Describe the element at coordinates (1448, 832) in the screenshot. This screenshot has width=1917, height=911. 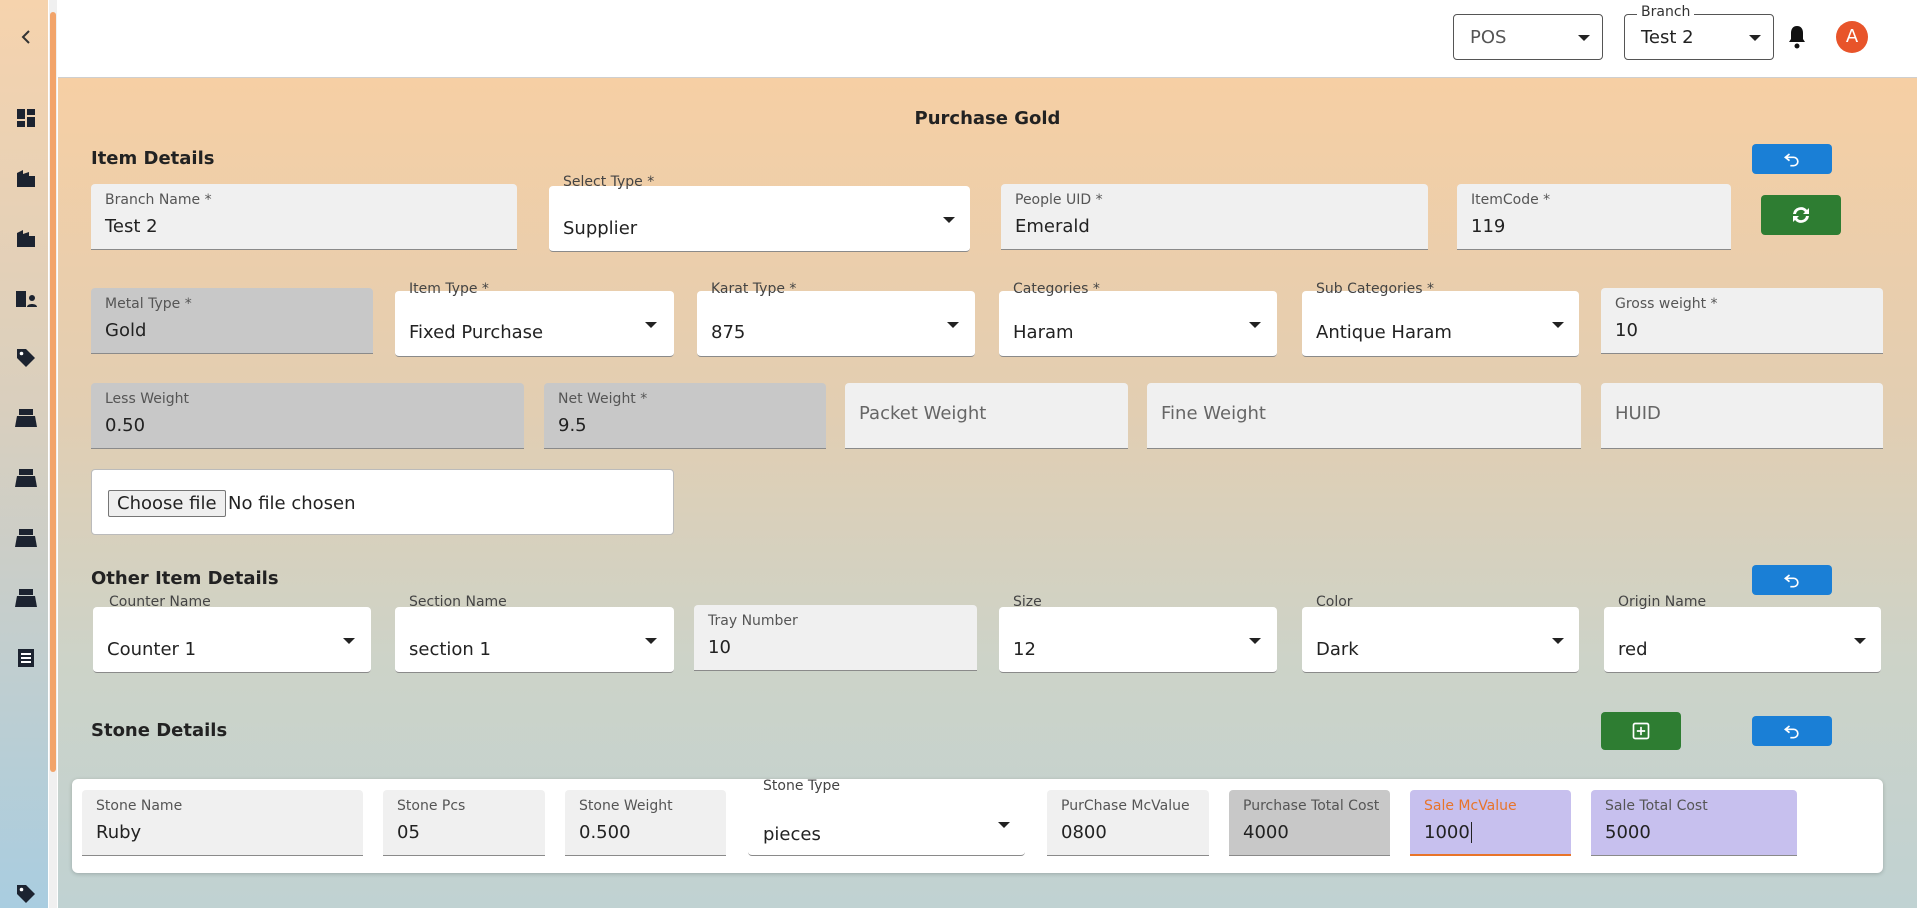
I see `sale-mc-value-value: 1000` at that location.